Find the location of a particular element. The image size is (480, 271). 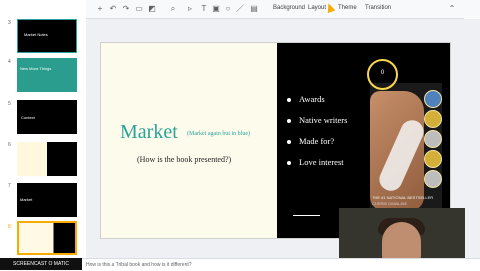

slide-number: 6 is located at coordinates (9, 145).